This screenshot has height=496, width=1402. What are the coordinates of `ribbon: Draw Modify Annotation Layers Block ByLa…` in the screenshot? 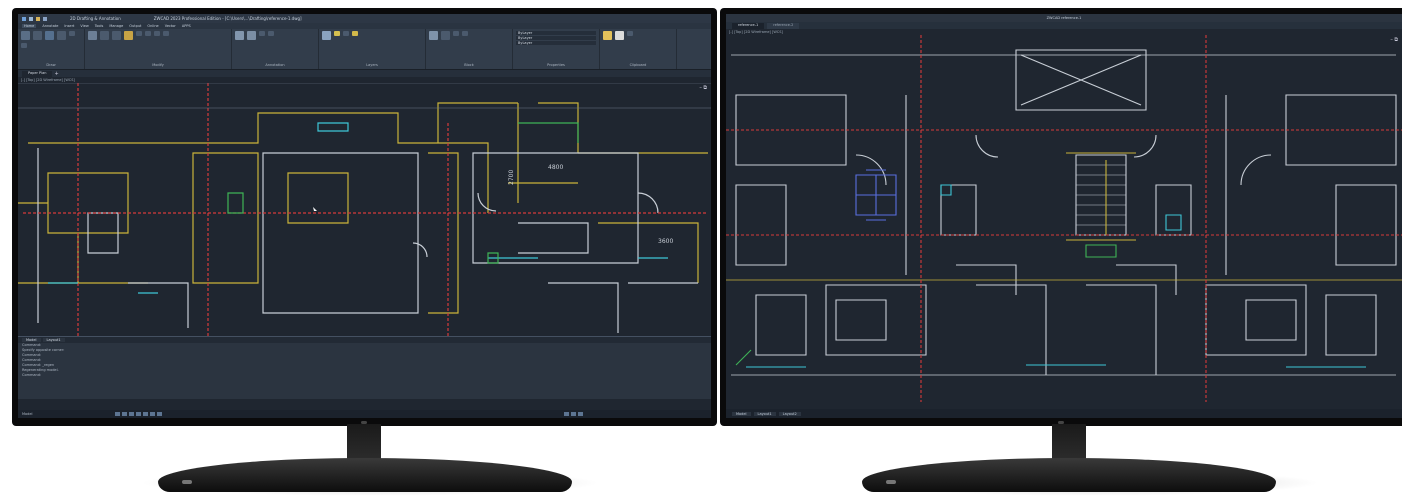 It's located at (364, 49).